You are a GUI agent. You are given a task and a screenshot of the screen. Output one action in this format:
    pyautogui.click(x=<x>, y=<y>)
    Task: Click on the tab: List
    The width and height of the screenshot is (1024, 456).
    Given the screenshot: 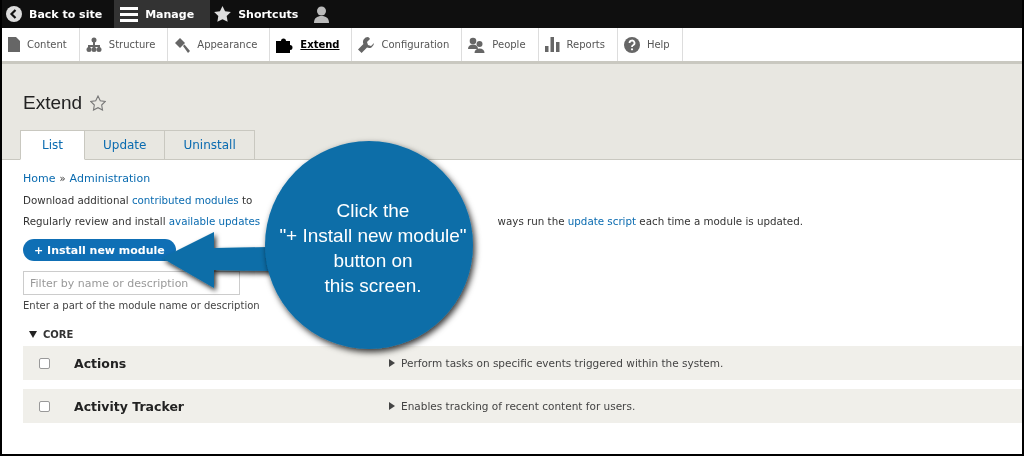 What is the action you would take?
    pyautogui.click(x=52, y=145)
    